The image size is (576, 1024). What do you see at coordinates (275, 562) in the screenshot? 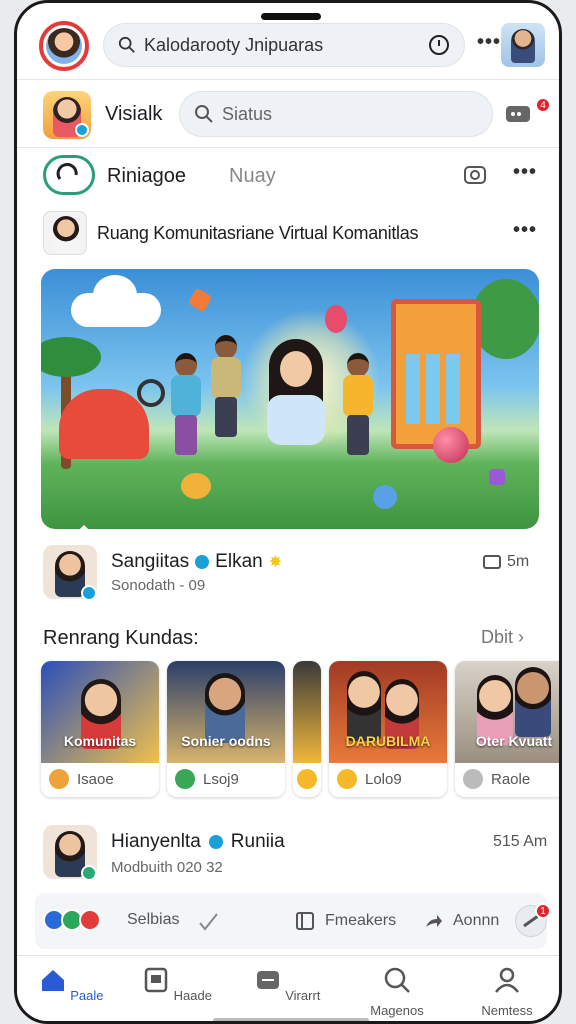
I see `star-icon: ✸` at bounding box center [275, 562].